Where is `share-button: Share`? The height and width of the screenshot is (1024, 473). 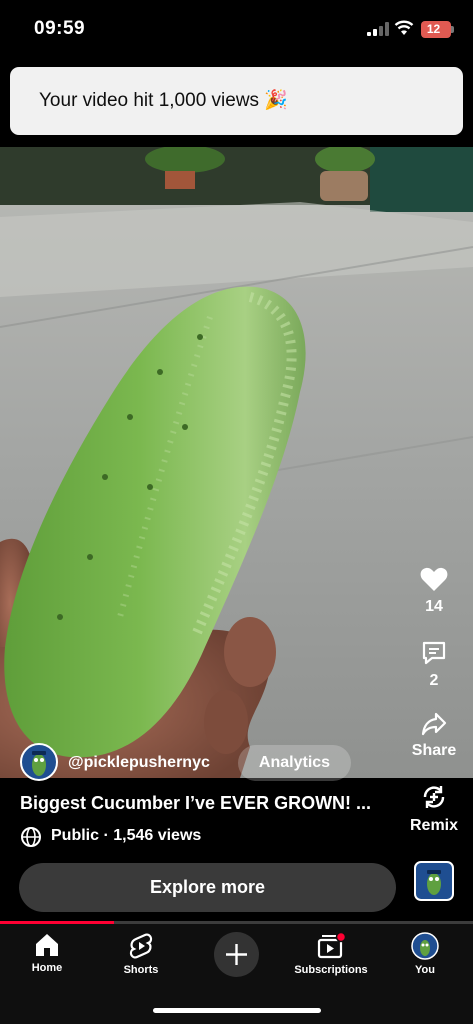 share-button: Share is located at coordinates (434, 736).